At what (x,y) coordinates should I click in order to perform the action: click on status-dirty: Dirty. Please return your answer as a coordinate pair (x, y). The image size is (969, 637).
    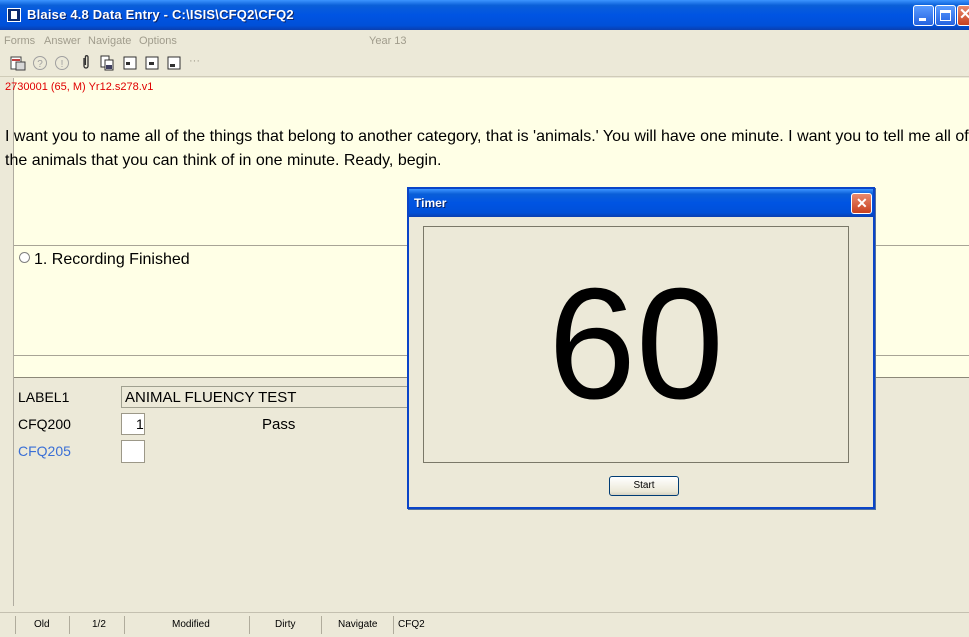
    Looking at the image, I should click on (285, 624).